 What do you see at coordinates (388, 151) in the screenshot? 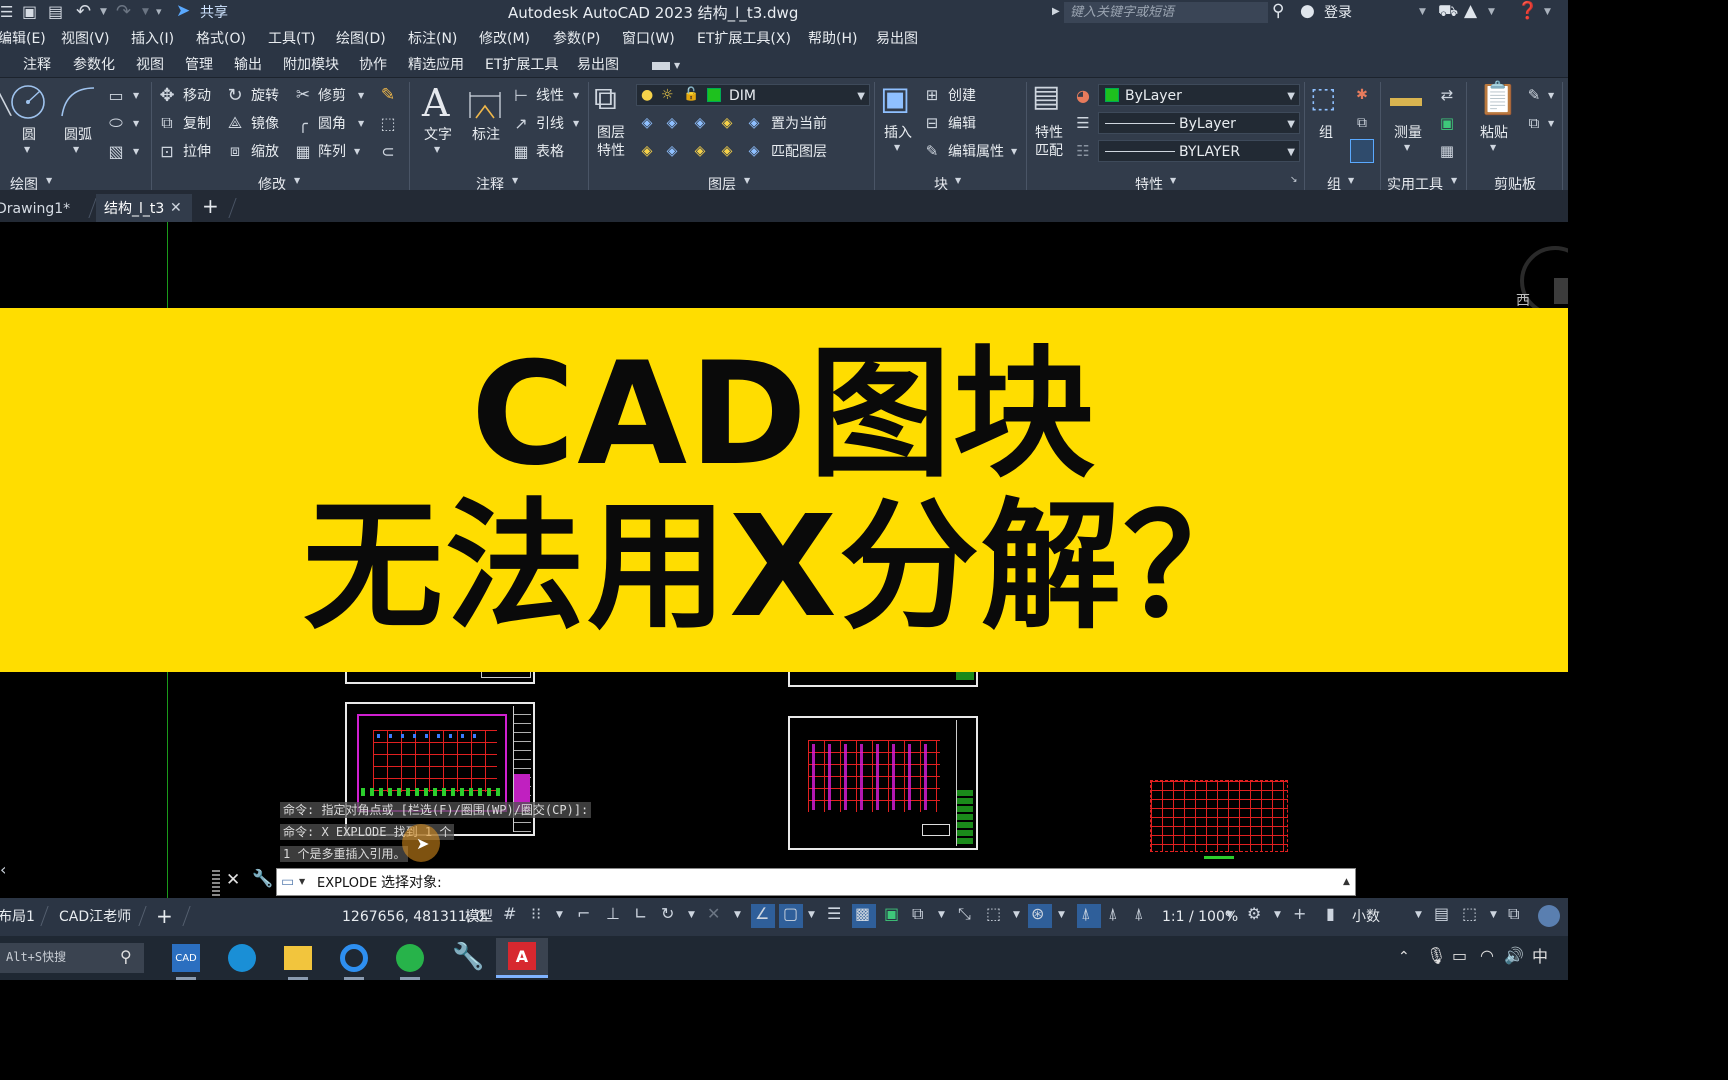
I see `offset-icon: ⊂` at bounding box center [388, 151].